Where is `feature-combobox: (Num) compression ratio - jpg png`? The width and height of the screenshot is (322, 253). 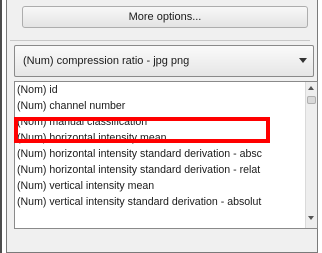 feature-combobox: (Num) compression ratio - jpg png is located at coordinates (164, 61).